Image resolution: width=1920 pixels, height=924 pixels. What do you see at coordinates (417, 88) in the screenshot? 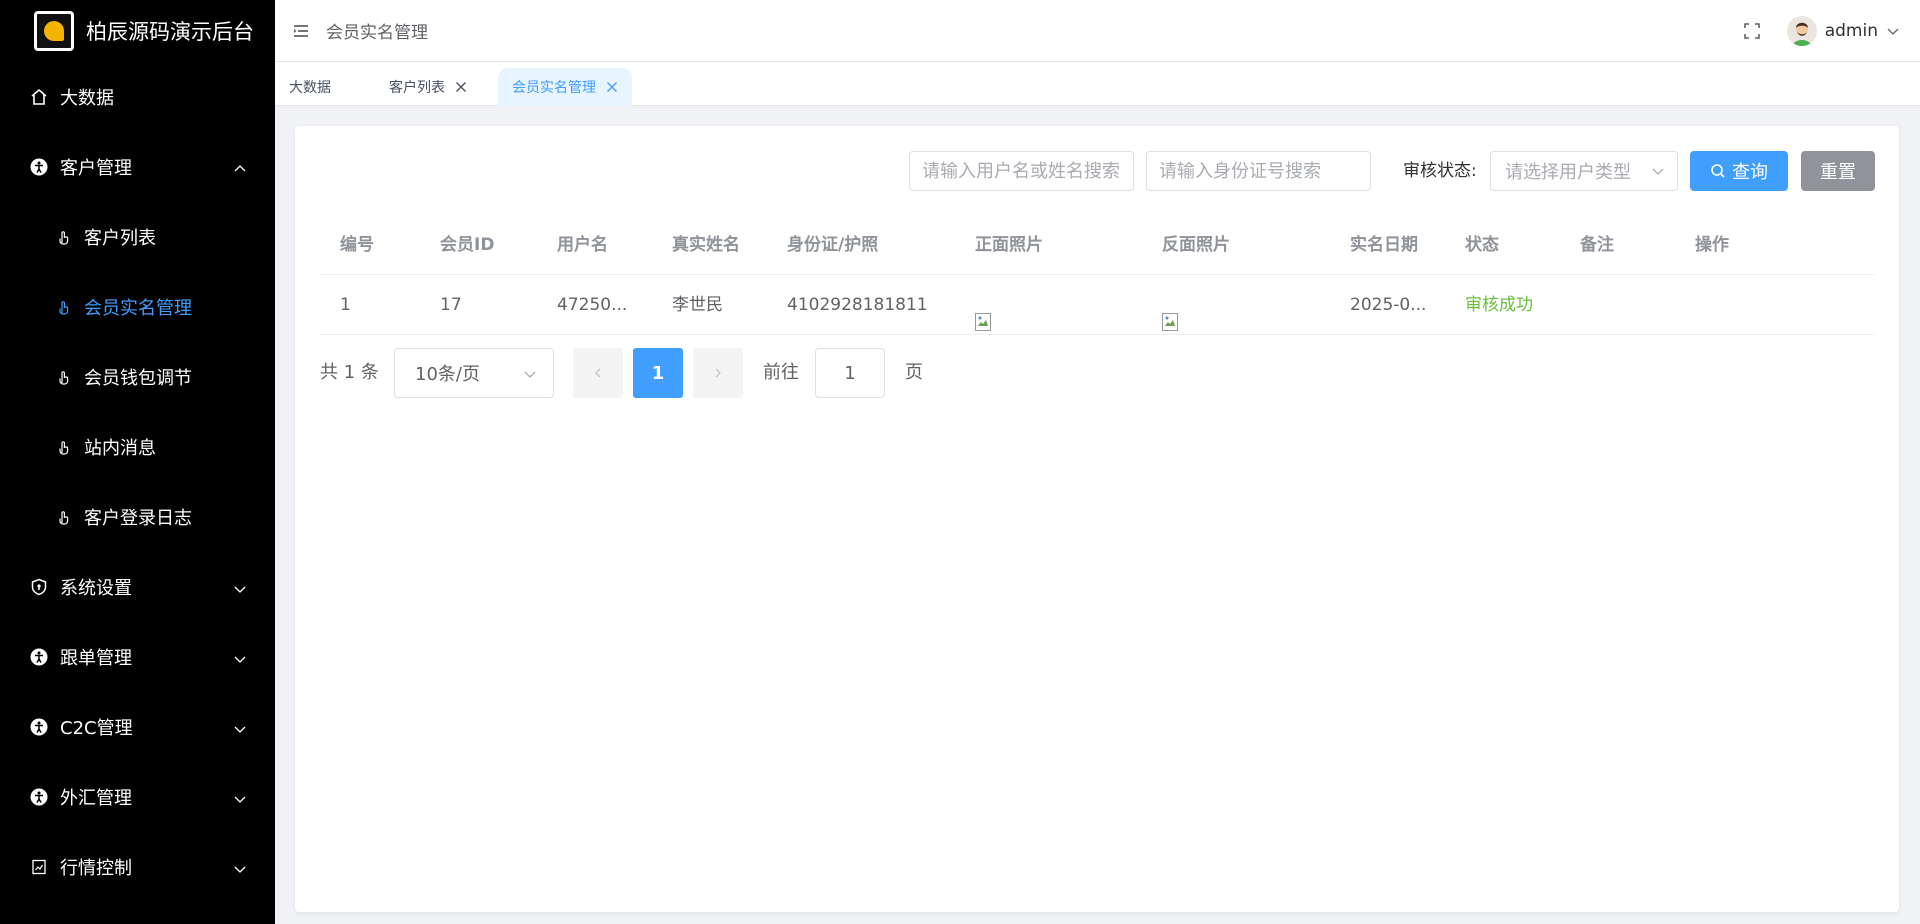
I see `tab-label: 客户列表` at bounding box center [417, 88].